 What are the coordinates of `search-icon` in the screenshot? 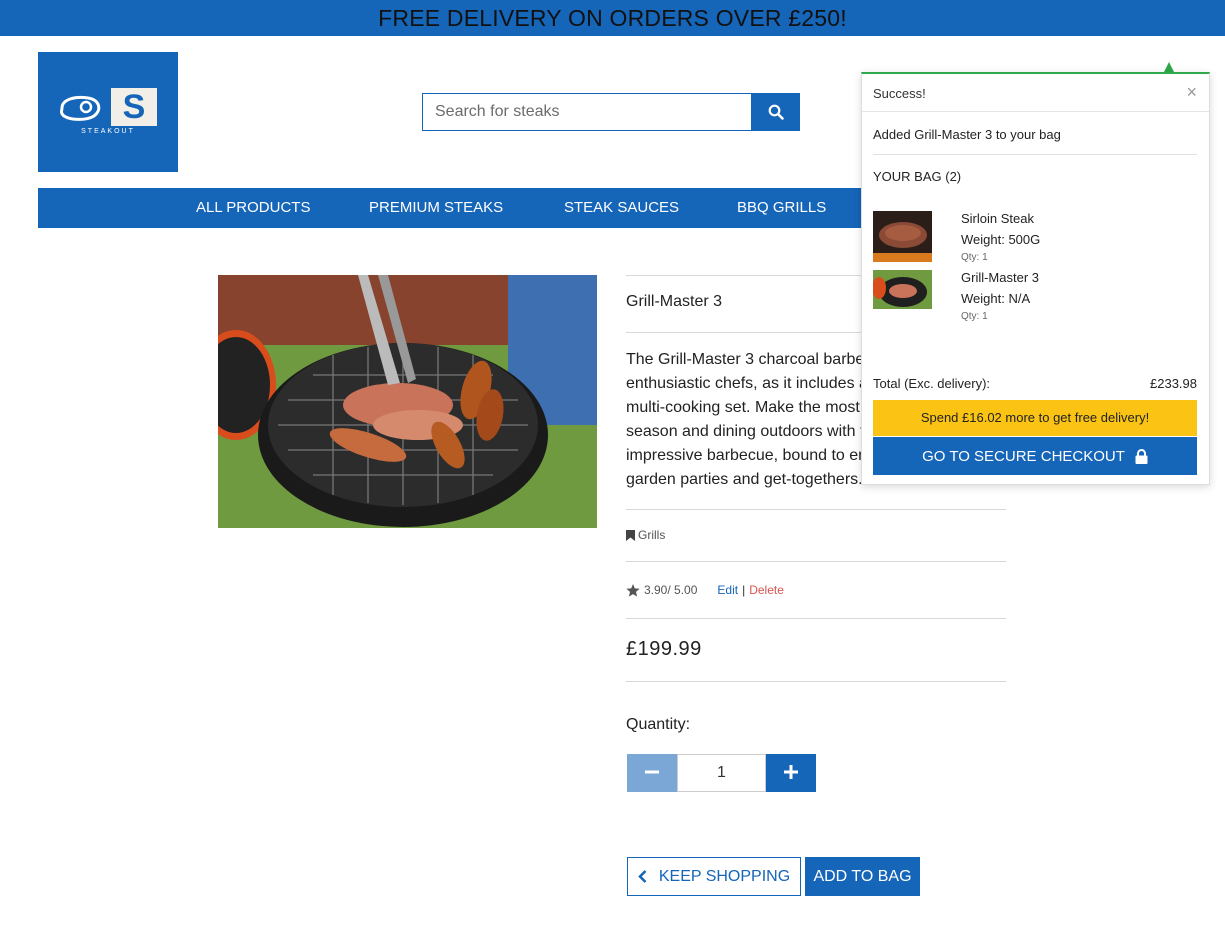 It's located at (776, 112).